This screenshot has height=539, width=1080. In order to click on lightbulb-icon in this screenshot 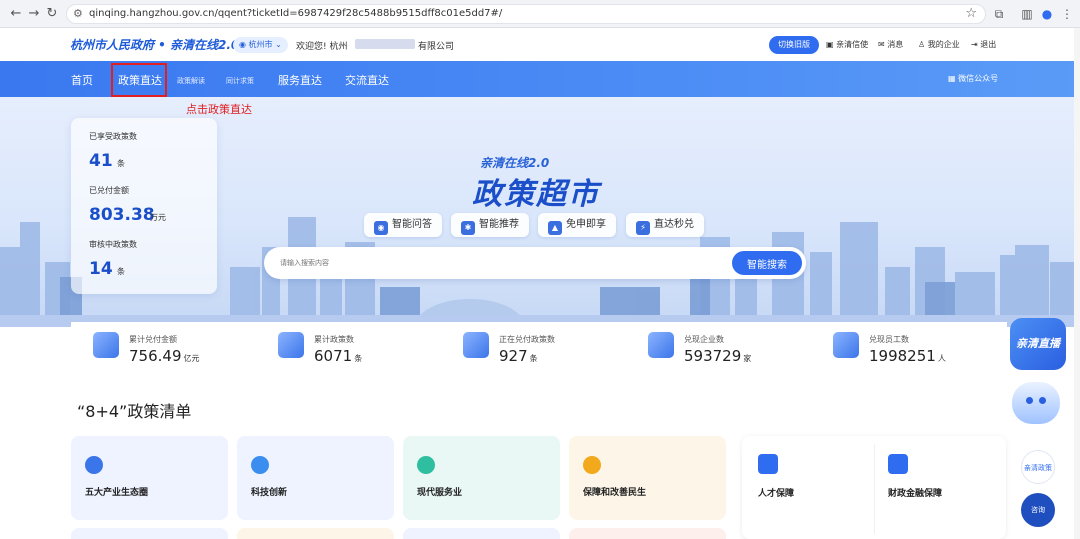, I will do `click(260, 465)`.